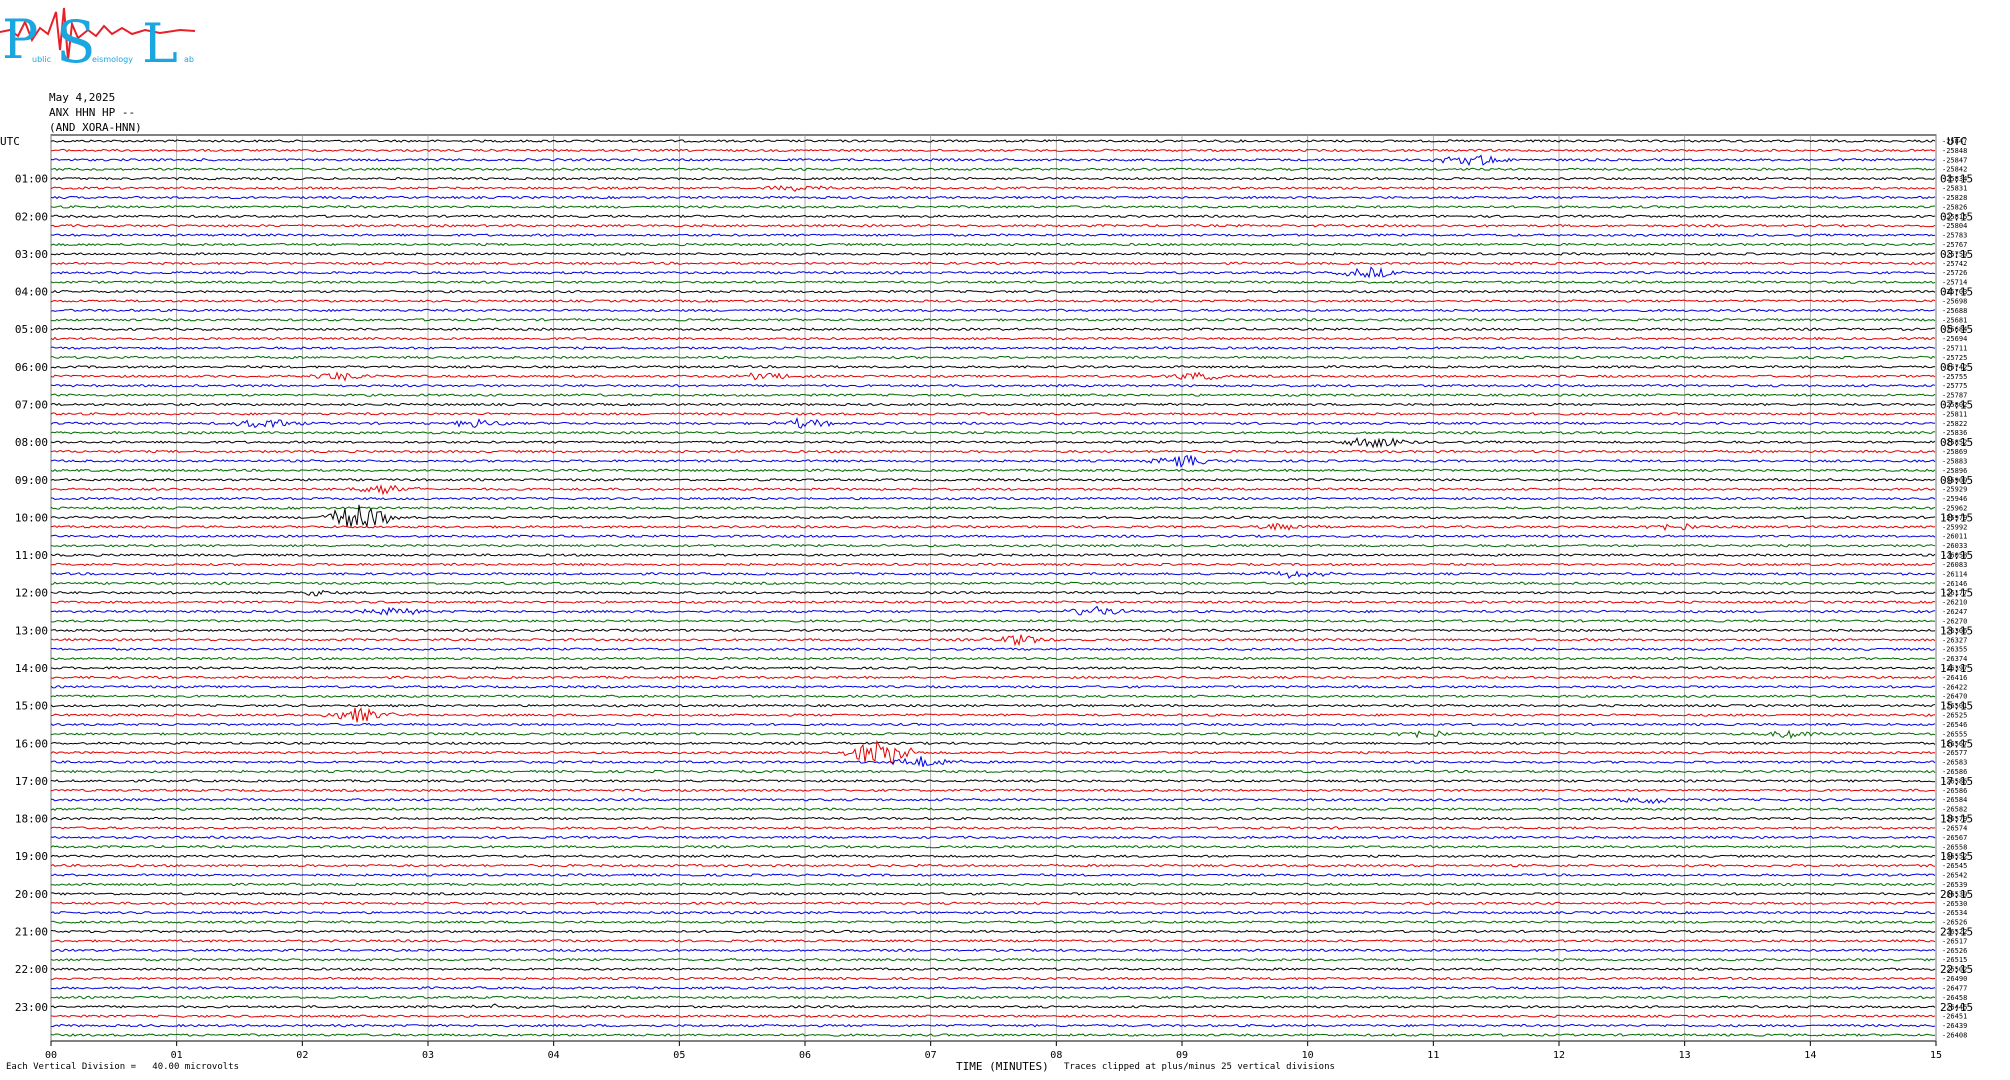 Image resolution: width=2010 pixels, height=1080 pixels. I want to click on trace-offset-label: -26542, so click(1954, 876).